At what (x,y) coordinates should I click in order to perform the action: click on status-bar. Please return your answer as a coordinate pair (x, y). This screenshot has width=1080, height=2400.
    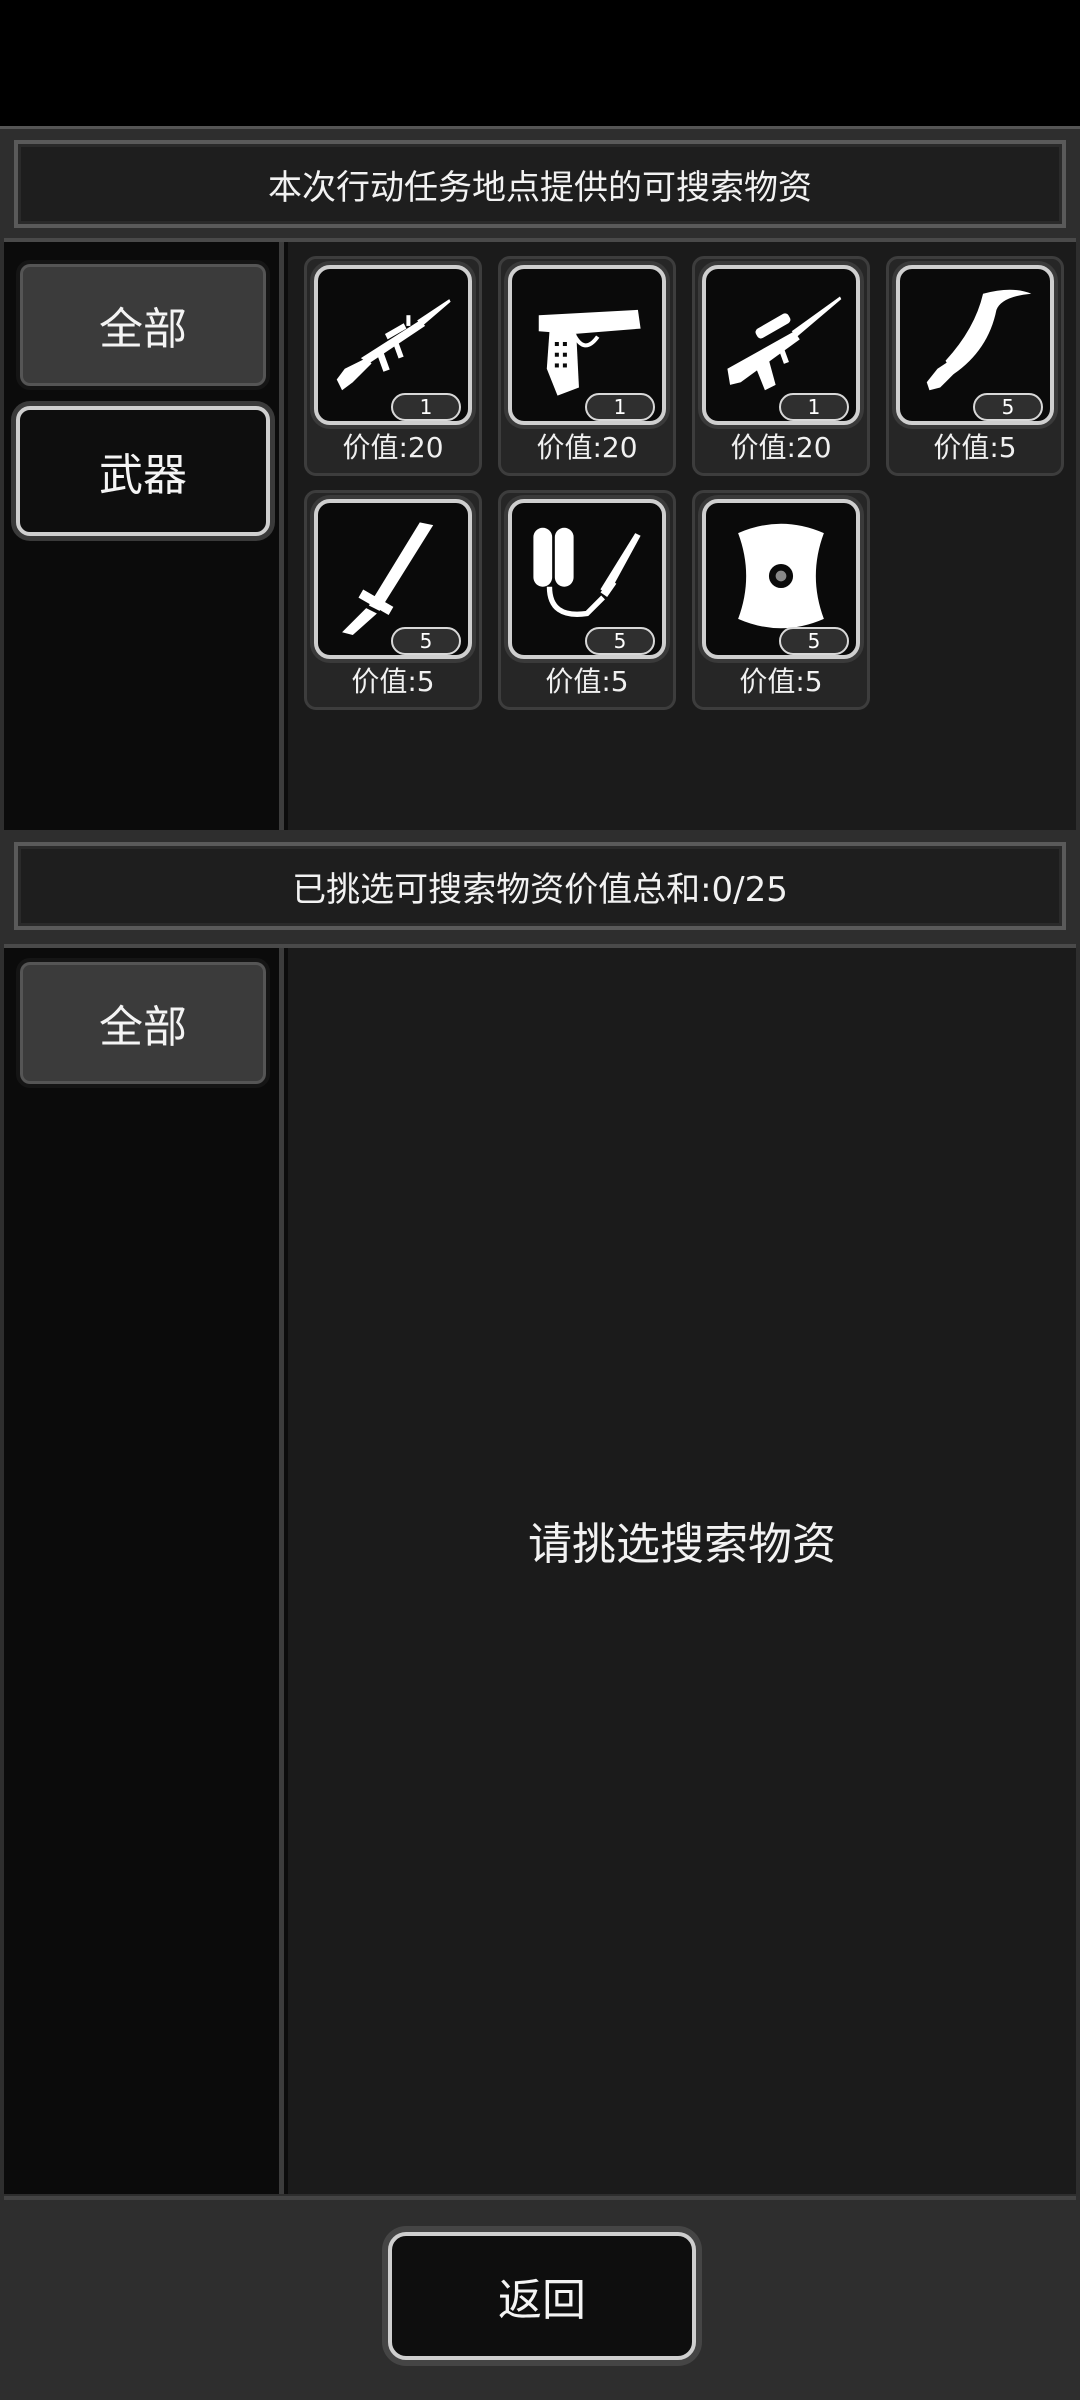
    Looking at the image, I should click on (540, 63).